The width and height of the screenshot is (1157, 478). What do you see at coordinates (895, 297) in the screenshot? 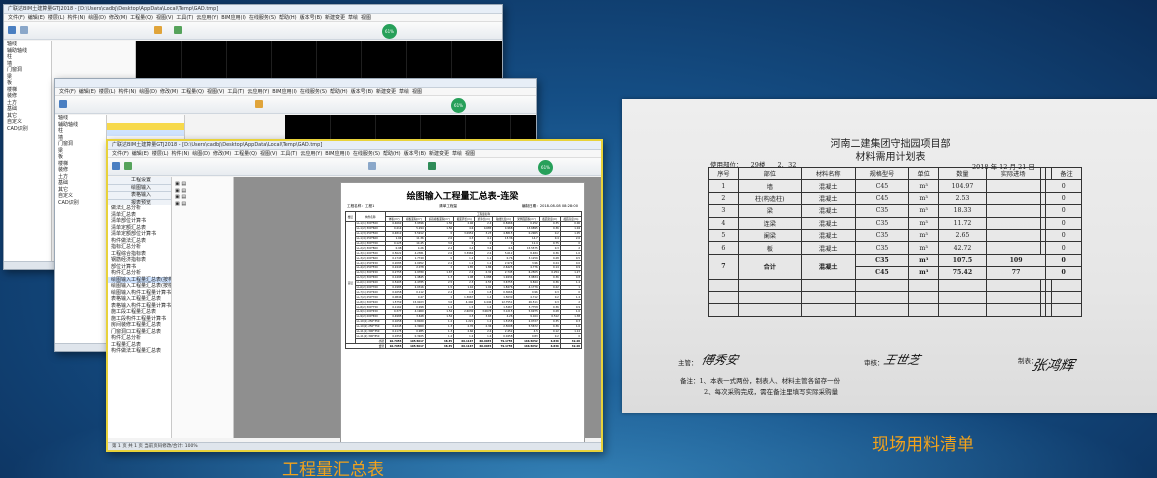
I see `paper-empty-row` at bounding box center [895, 297].